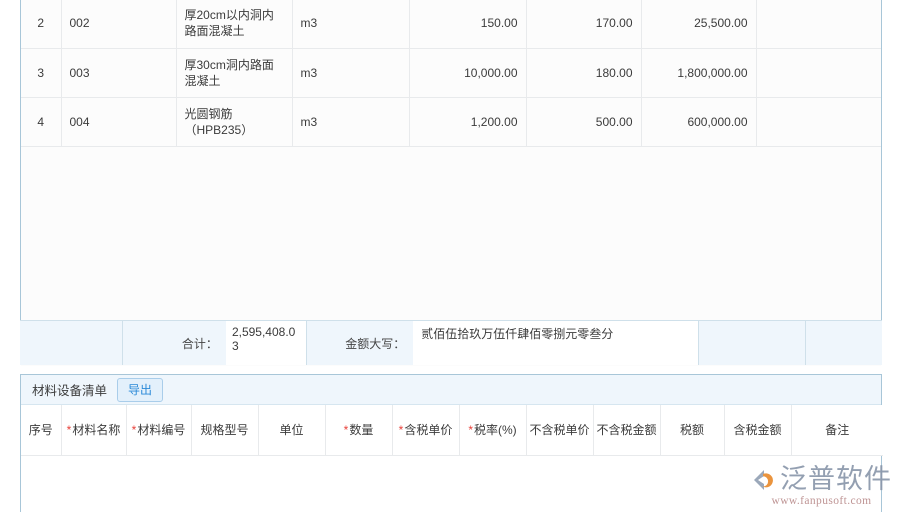 The width and height of the screenshot is (900, 512). I want to click on row-amount: 1,800,000.00, so click(699, 73).